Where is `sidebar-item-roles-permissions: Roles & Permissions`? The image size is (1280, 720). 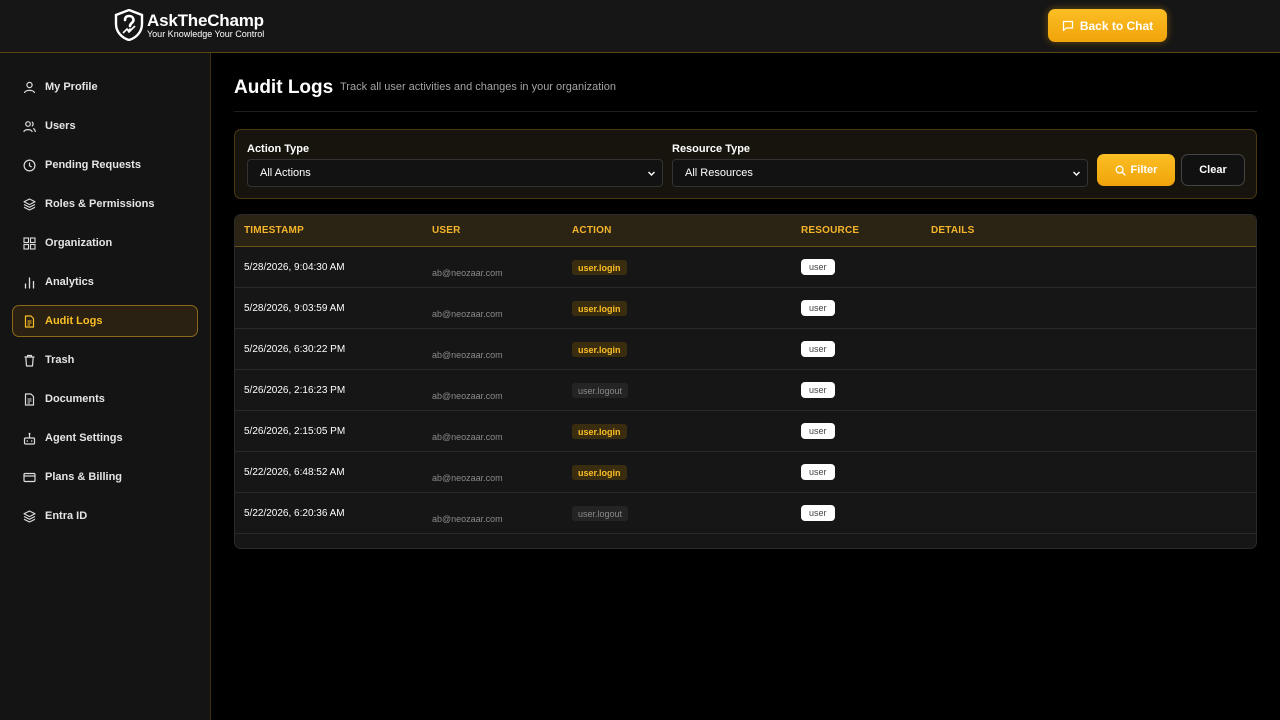
sidebar-item-roles-permissions: Roles & Permissions is located at coordinates (105, 204).